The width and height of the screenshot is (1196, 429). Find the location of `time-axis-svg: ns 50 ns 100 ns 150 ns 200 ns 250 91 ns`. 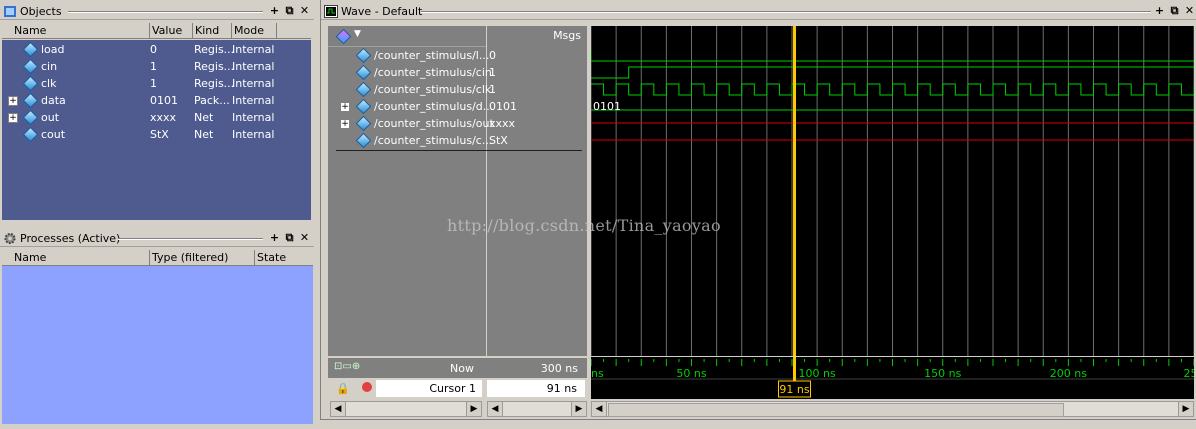

time-axis-svg: ns 50 ns 100 ns 150 ns 200 ns 250 91 ns is located at coordinates (892, 377).